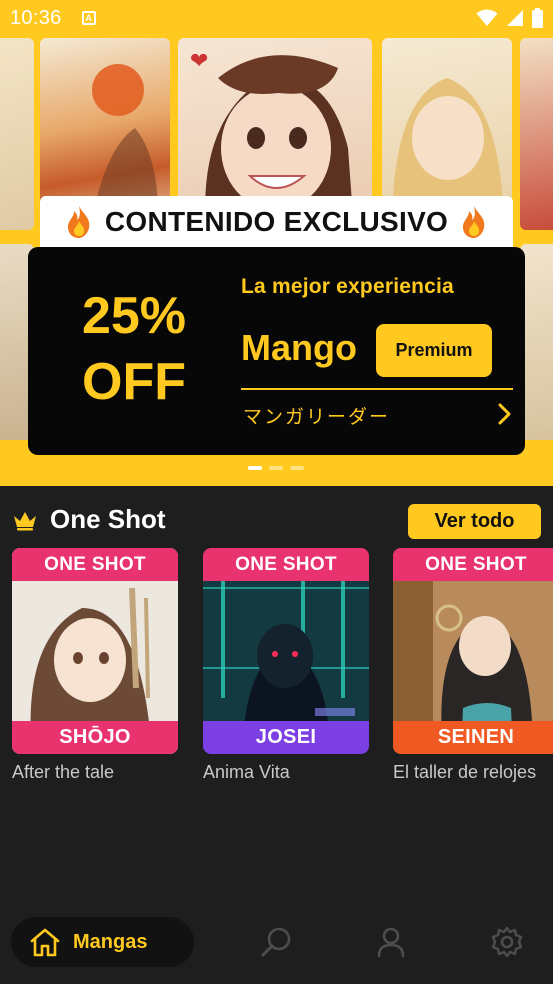 The width and height of the screenshot is (553, 984). I want to click on genre-badge: SHŌJO, so click(95, 737).